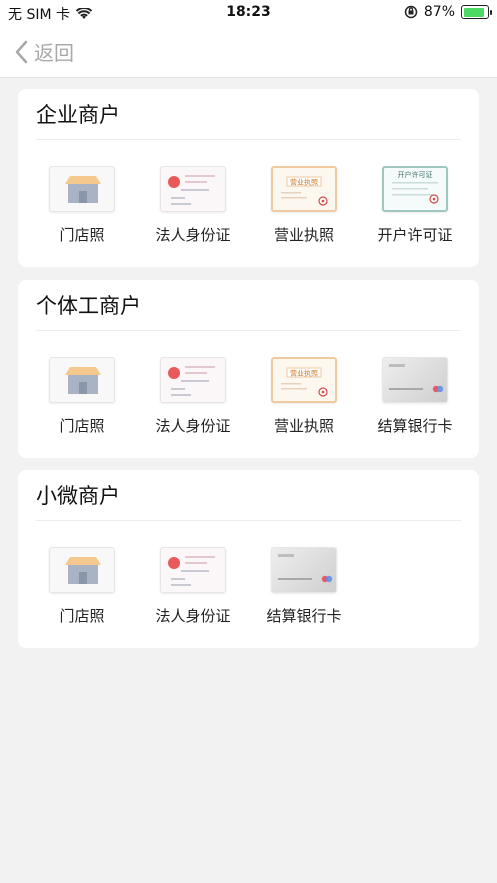 The image size is (497, 883). Describe the element at coordinates (88, 306) in the screenshot. I see `section-title: 个体工商户` at that location.